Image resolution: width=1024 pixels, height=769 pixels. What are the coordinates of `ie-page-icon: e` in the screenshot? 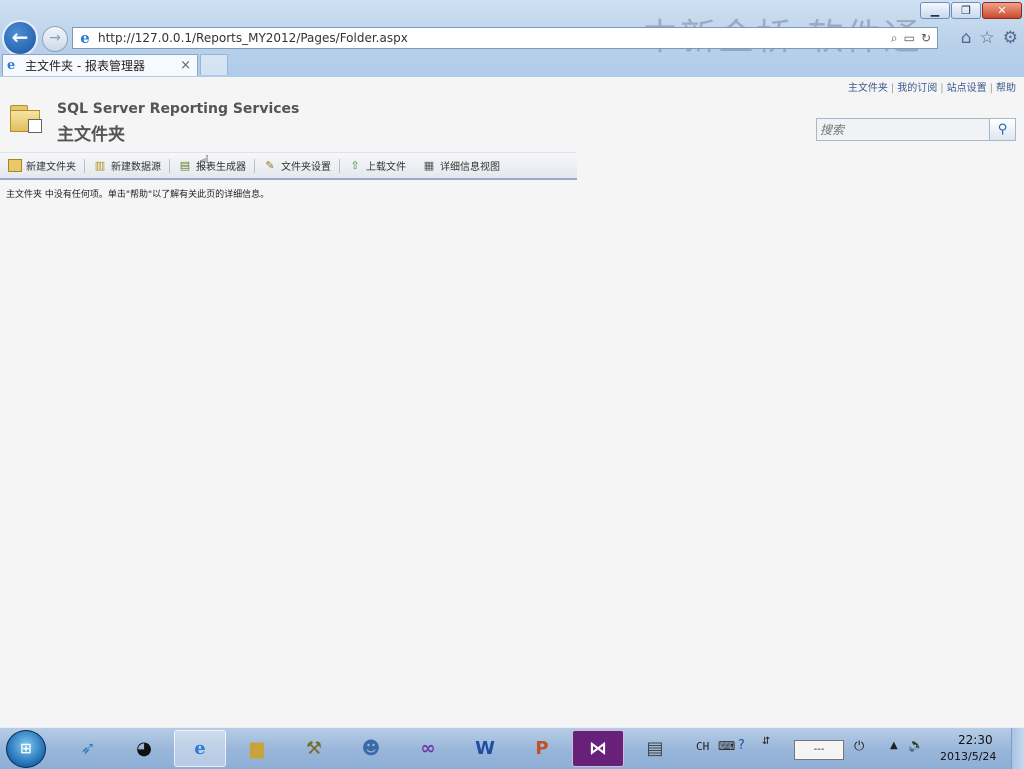 It's located at (85, 38).